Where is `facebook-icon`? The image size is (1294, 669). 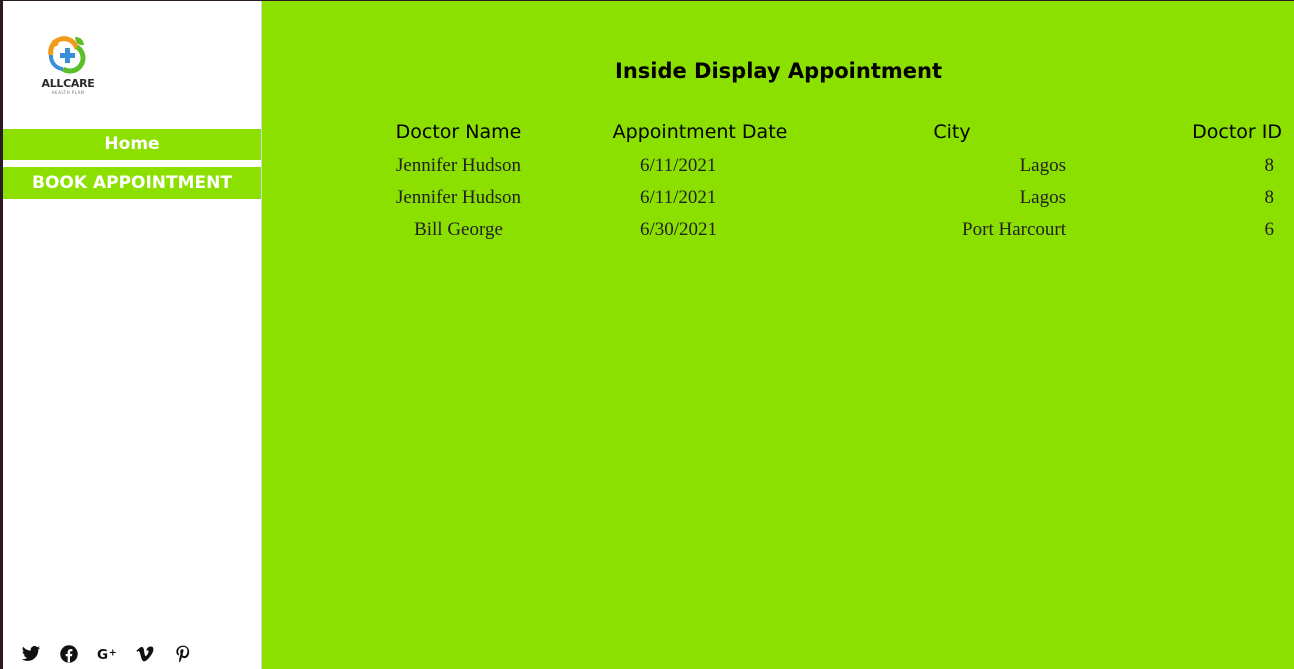 facebook-icon is located at coordinates (69, 654).